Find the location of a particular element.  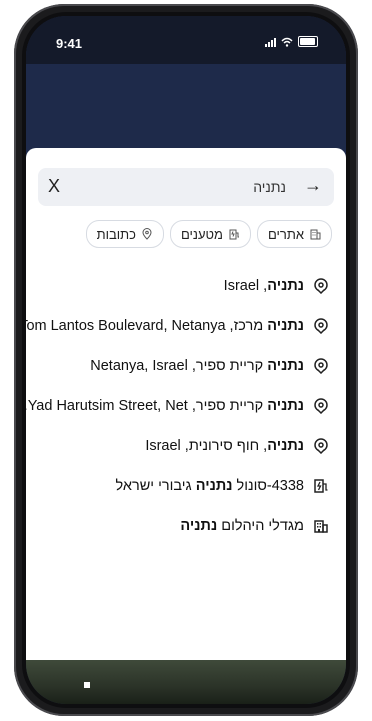

chip-label: אתרים is located at coordinates (285, 234).